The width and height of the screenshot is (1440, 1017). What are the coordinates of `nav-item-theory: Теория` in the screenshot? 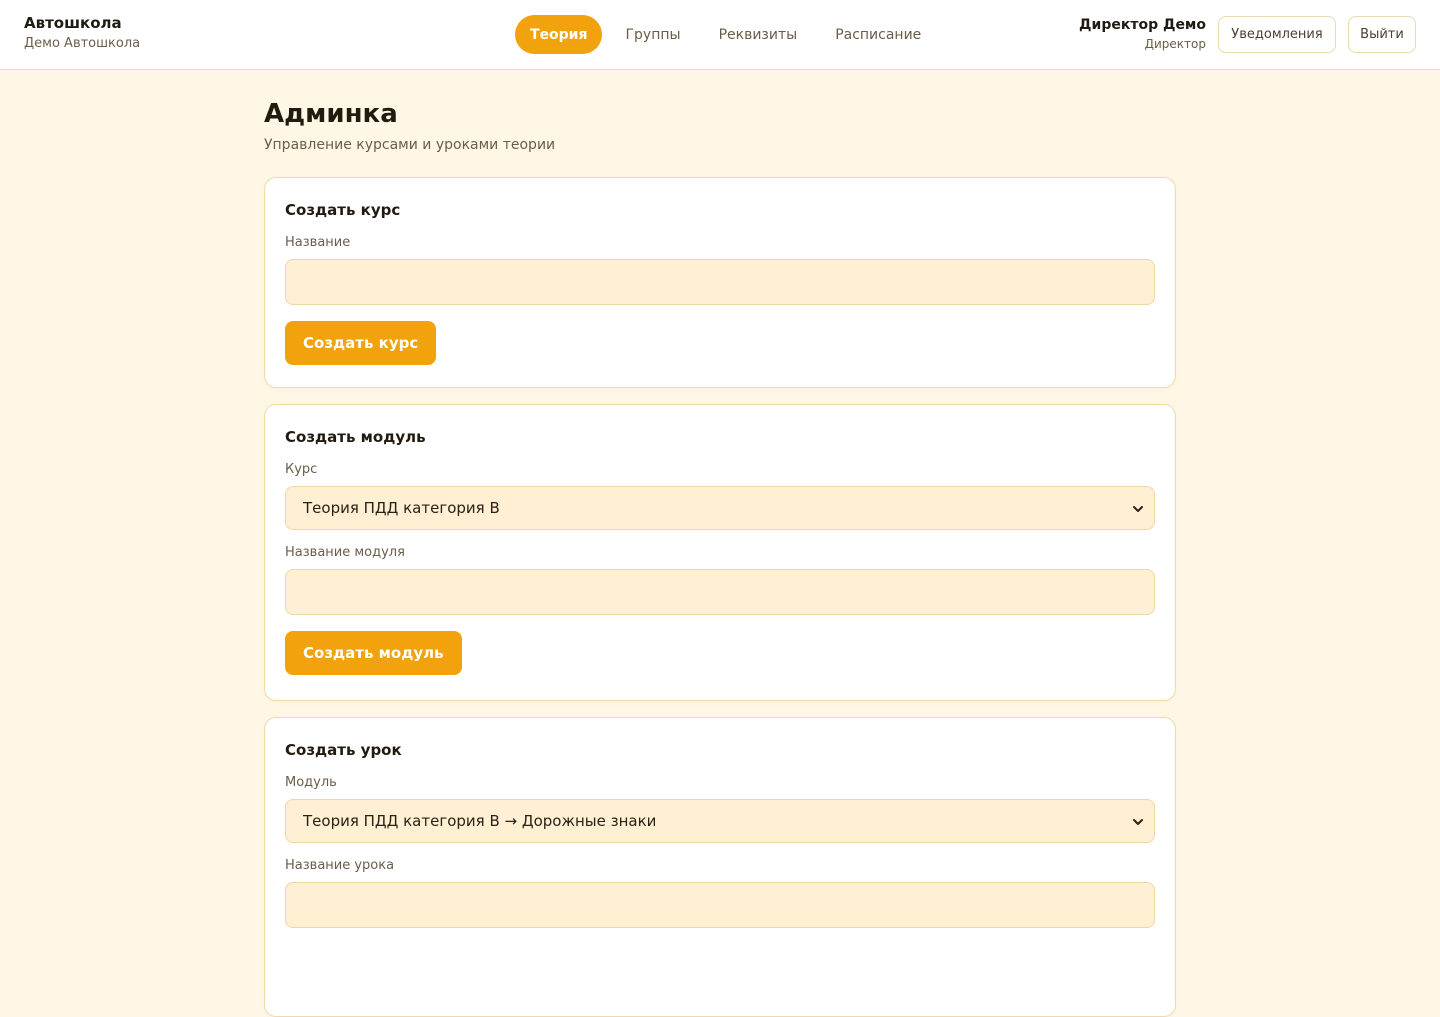 It's located at (559, 34).